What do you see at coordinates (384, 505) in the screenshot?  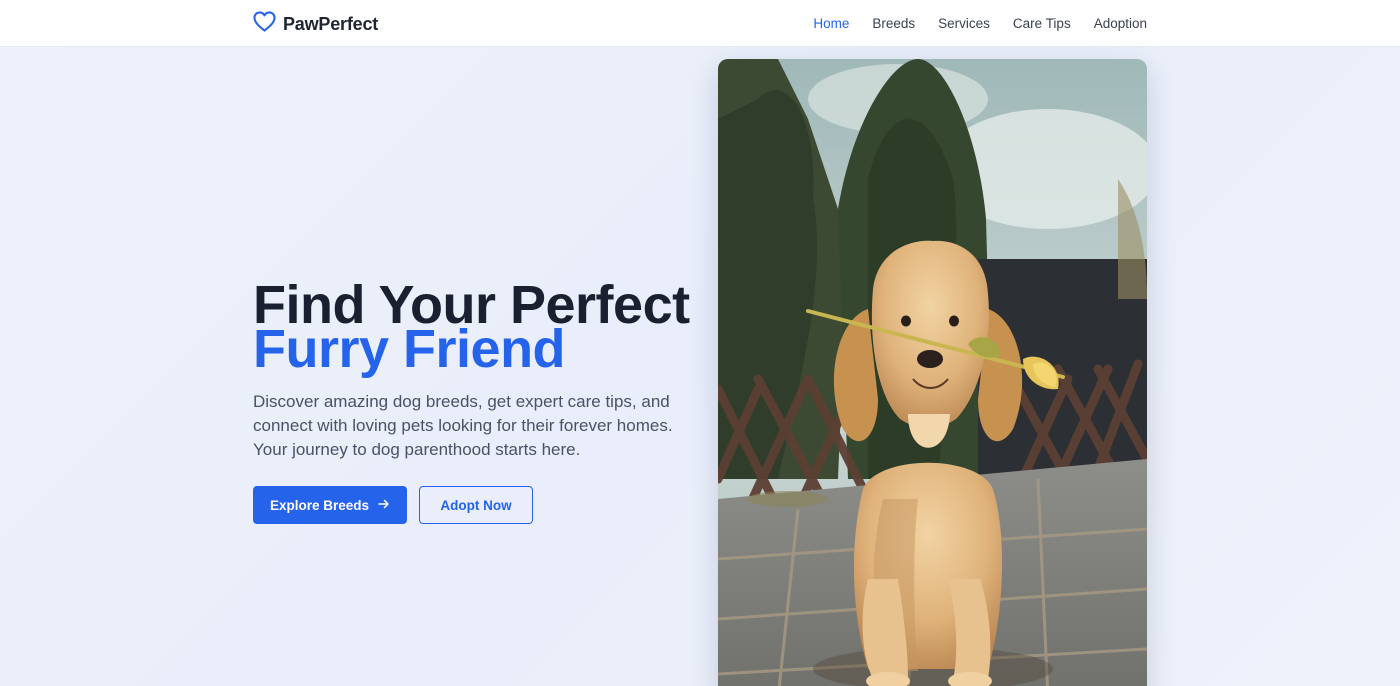 I see `arrow-right-icon` at bounding box center [384, 505].